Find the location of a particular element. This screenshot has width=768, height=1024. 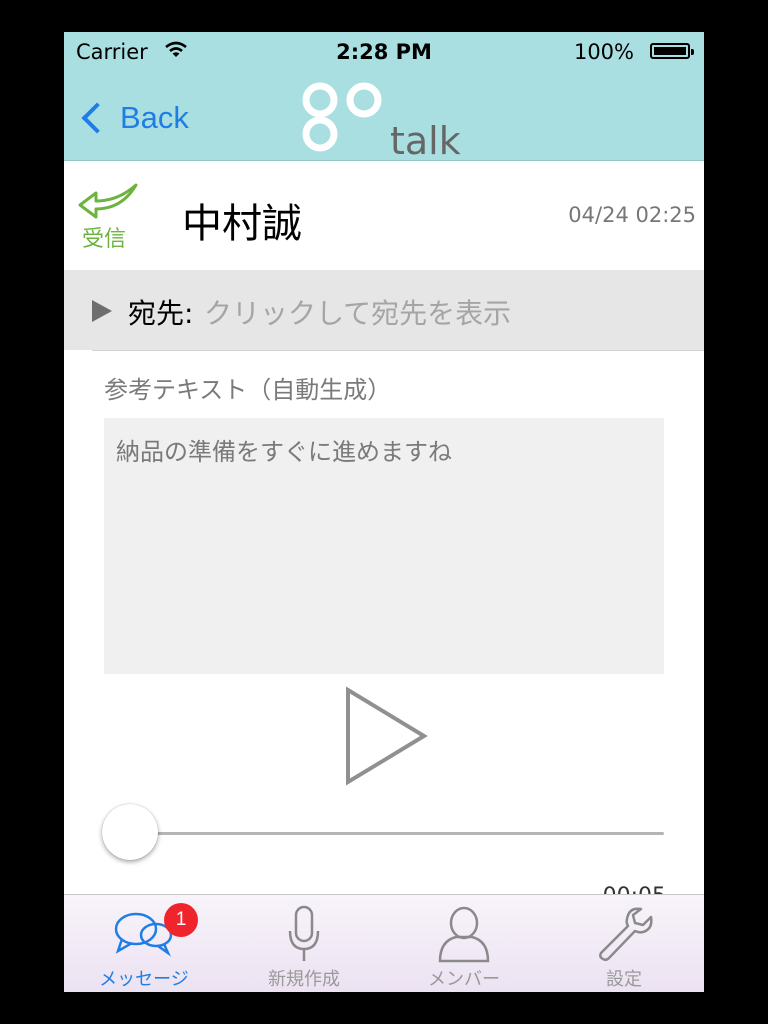

recipient-toggle: 宛先: クリックして宛先を表示 is located at coordinates (384, 310).